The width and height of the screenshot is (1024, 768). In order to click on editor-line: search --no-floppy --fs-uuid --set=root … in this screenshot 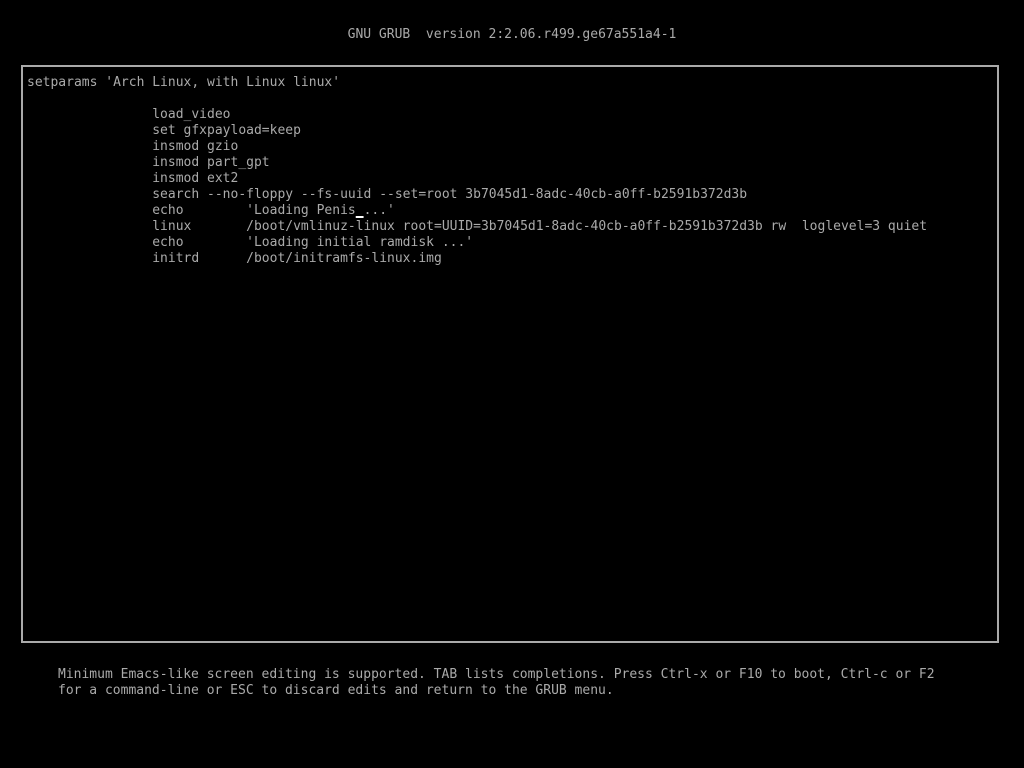, I will do `click(510, 195)`.